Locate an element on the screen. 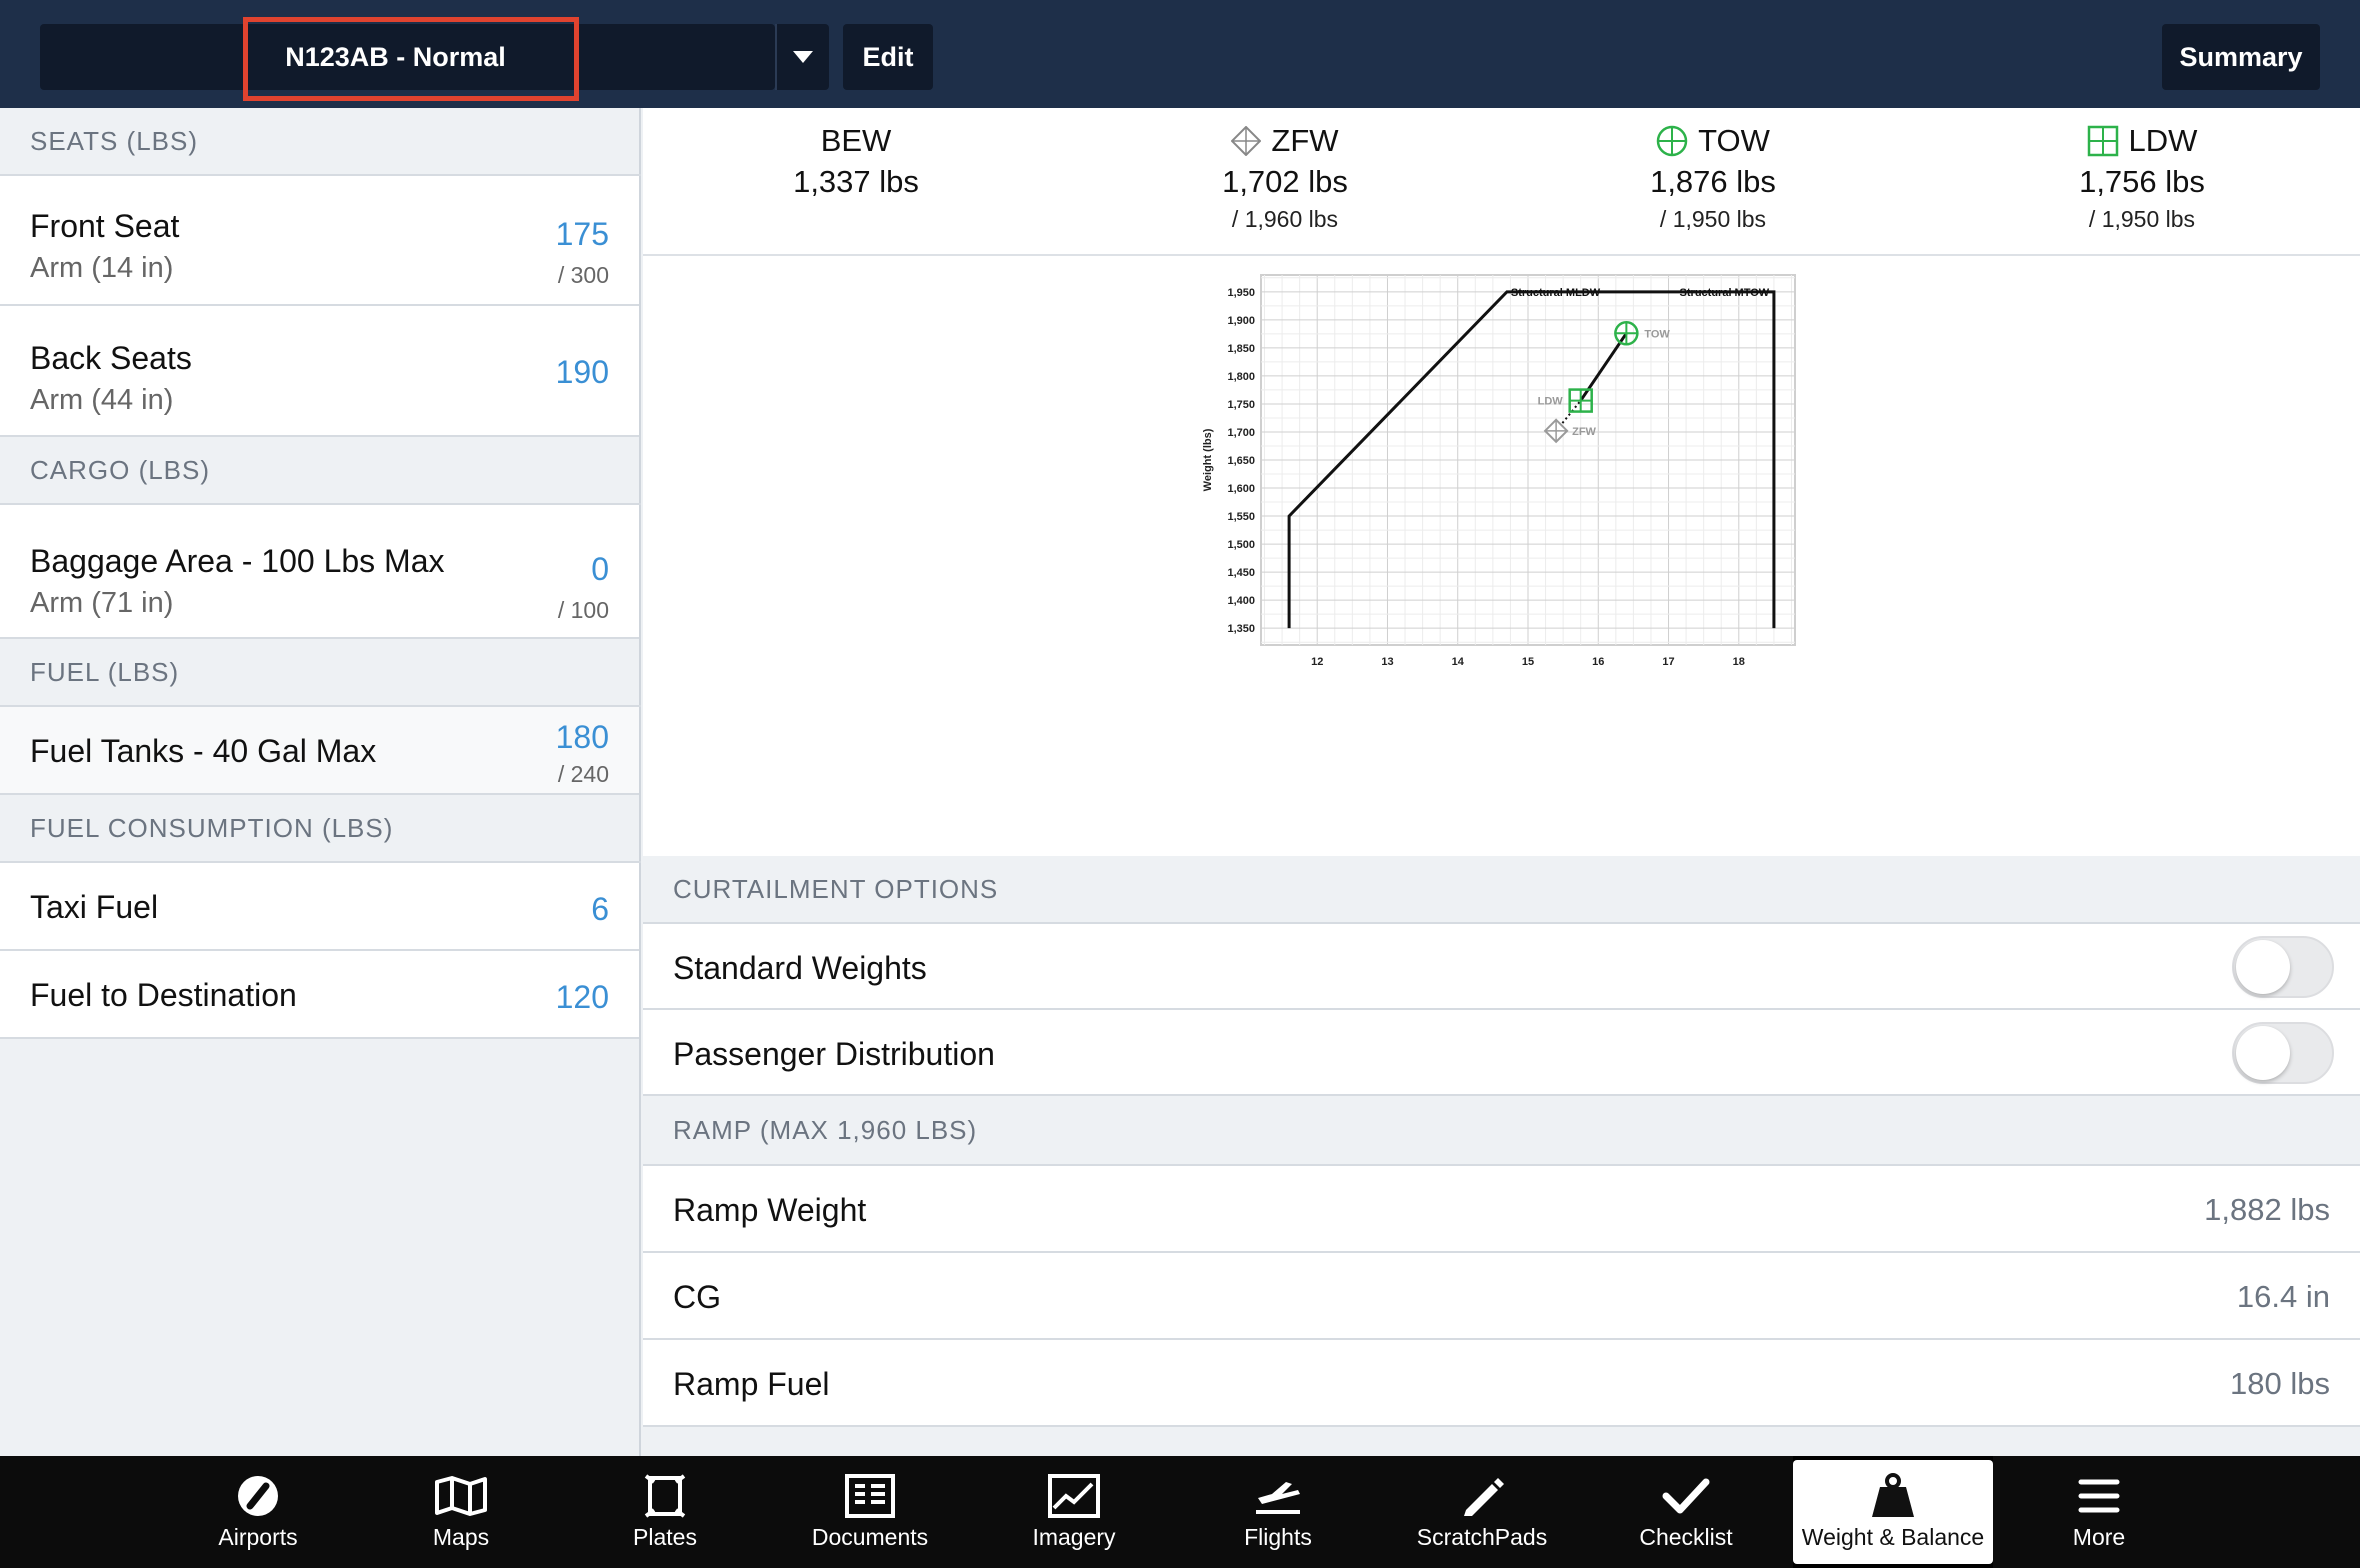  curtailment-header: CURTAILMENT OPTIONS is located at coordinates (1501, 890).